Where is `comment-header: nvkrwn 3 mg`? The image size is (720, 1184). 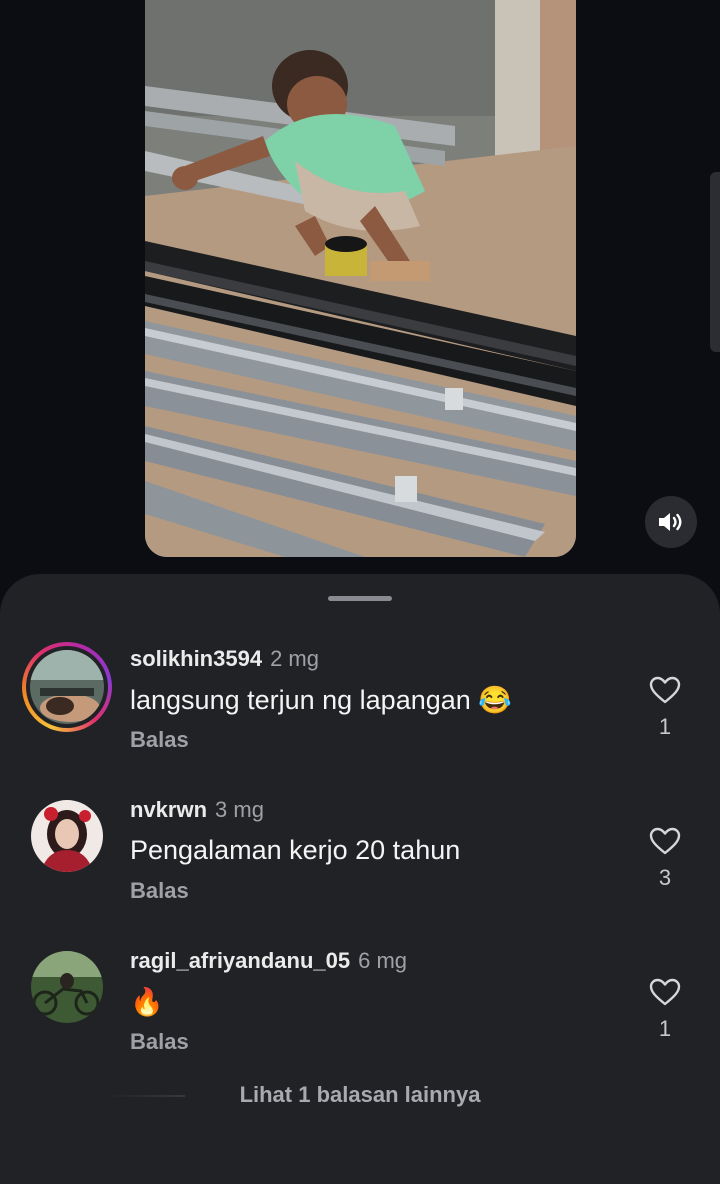
comment-header: nvkrwn 3 mg is located at coordinates (197, 810).